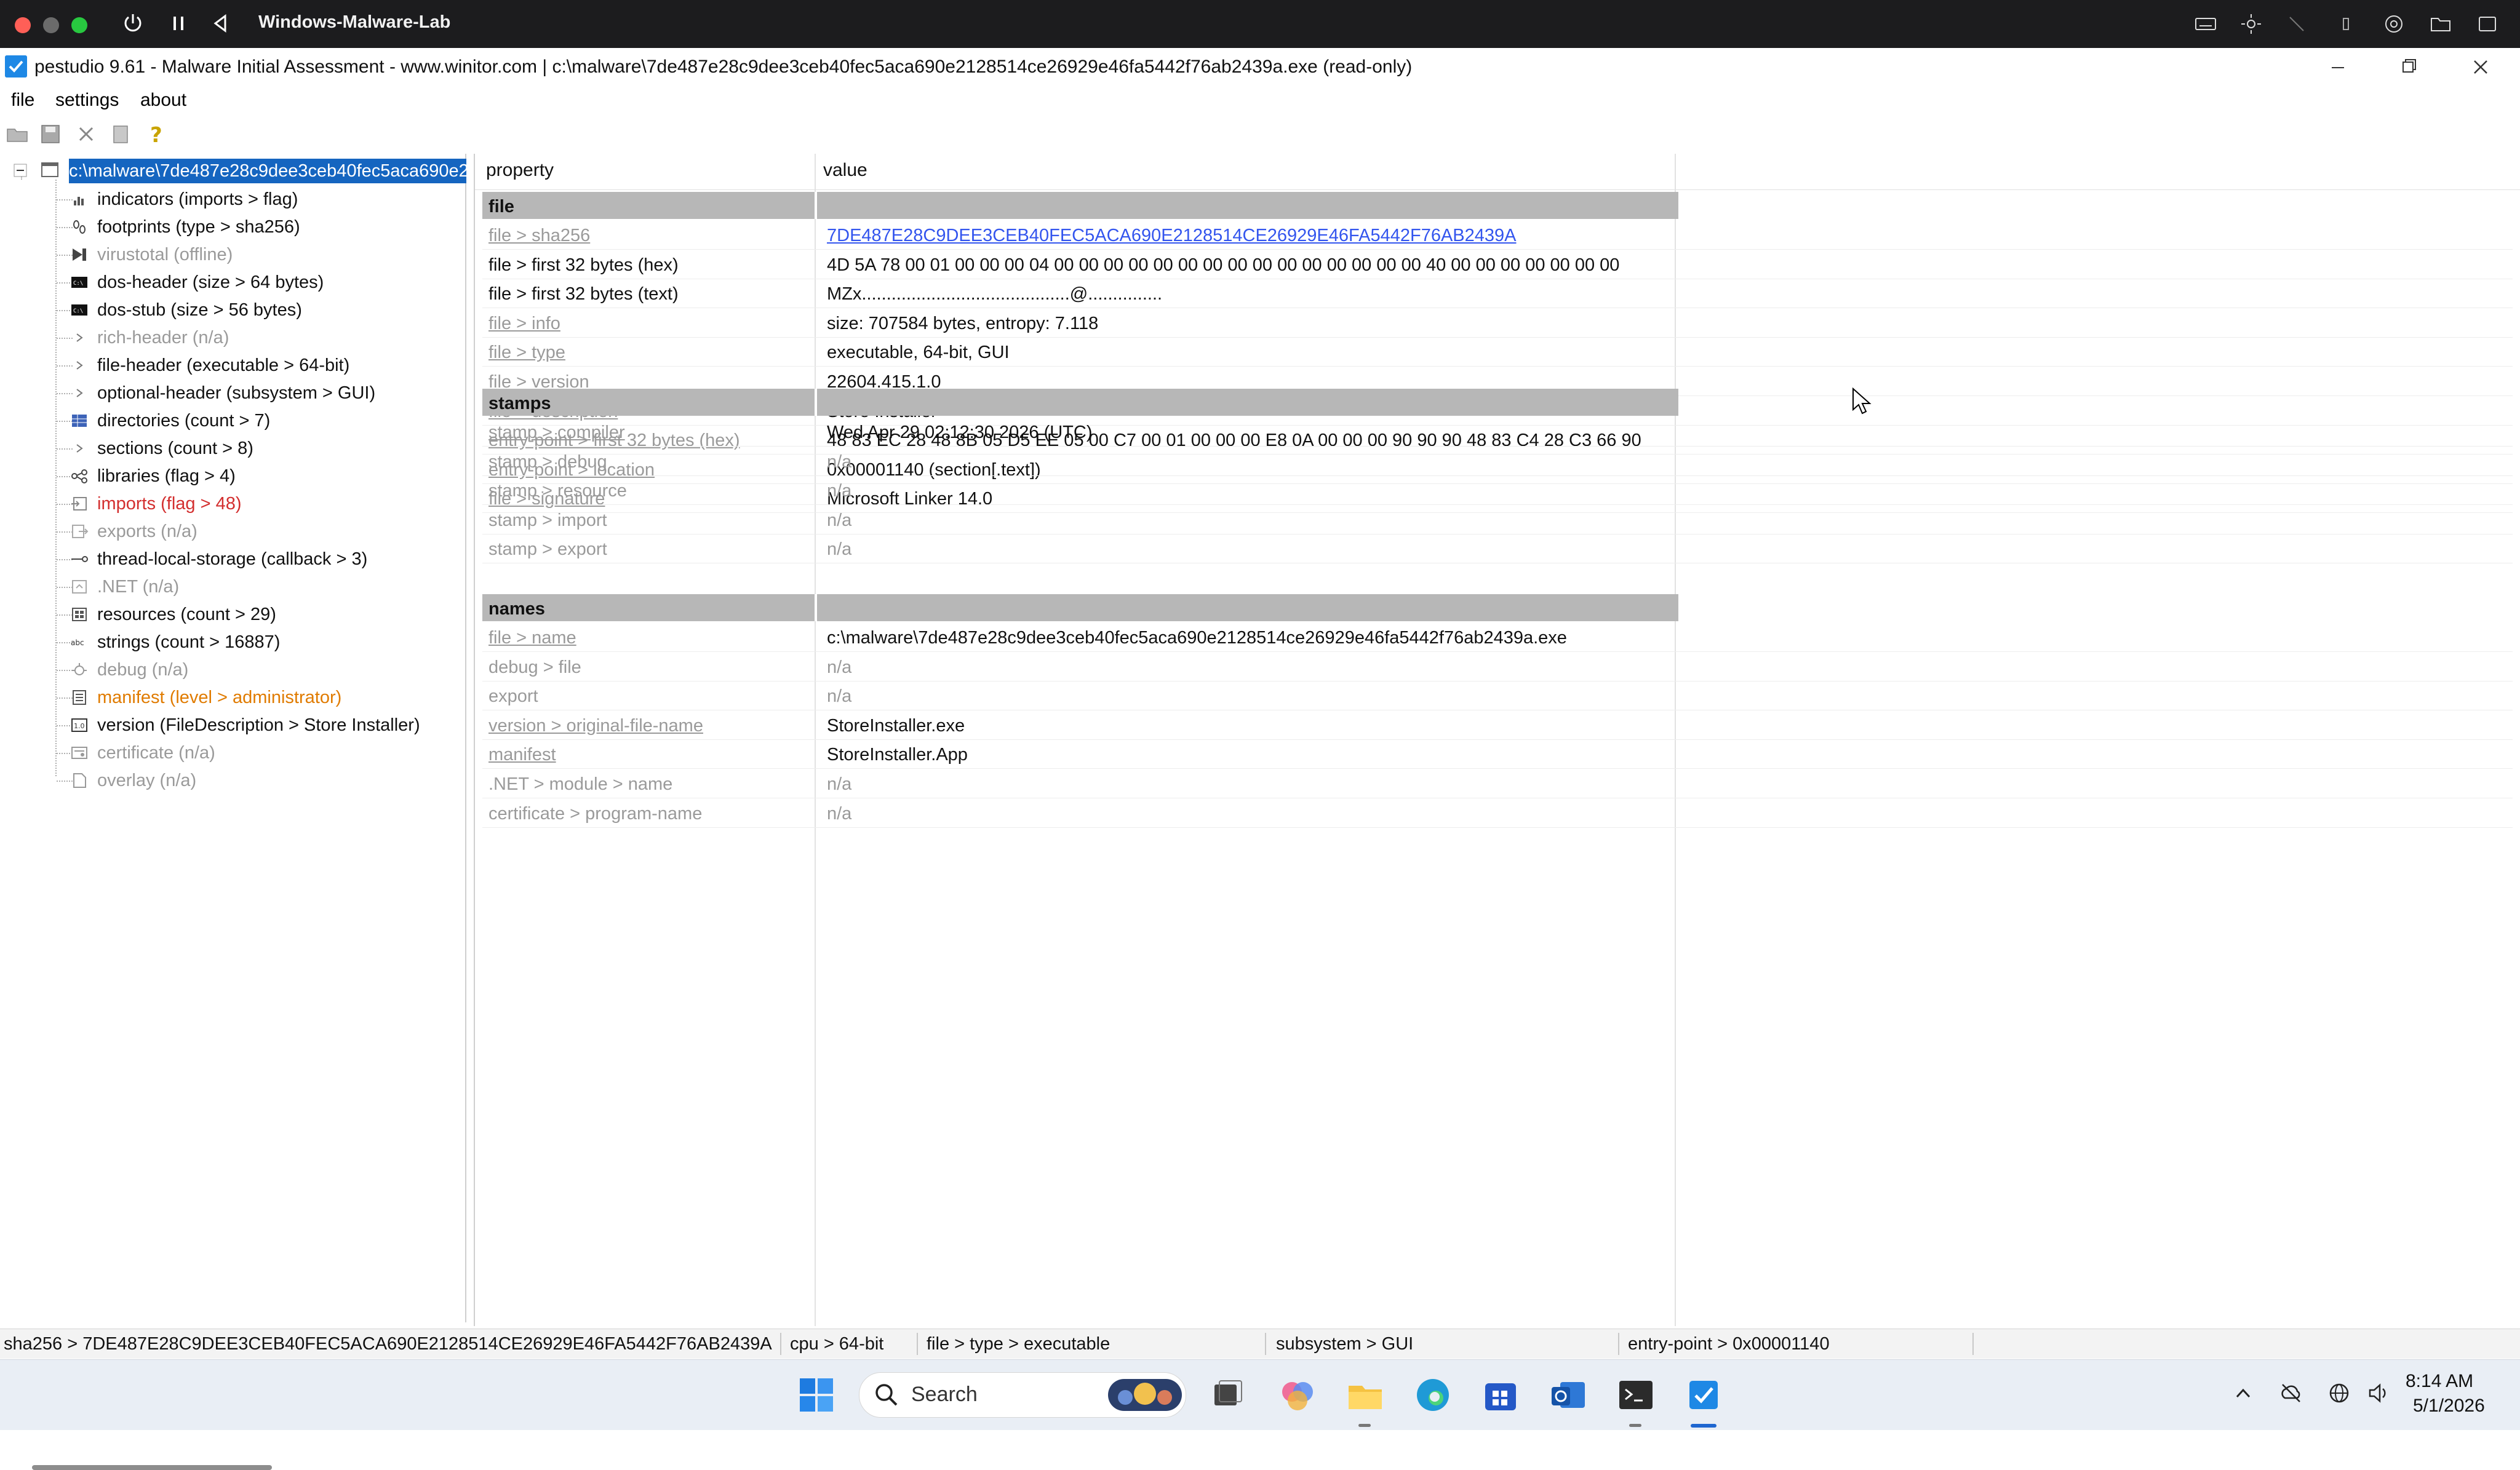 This screenshot has width=2520, height=1470. I want to click on tree-horizontal-scrollbar, so click(152, 1467).